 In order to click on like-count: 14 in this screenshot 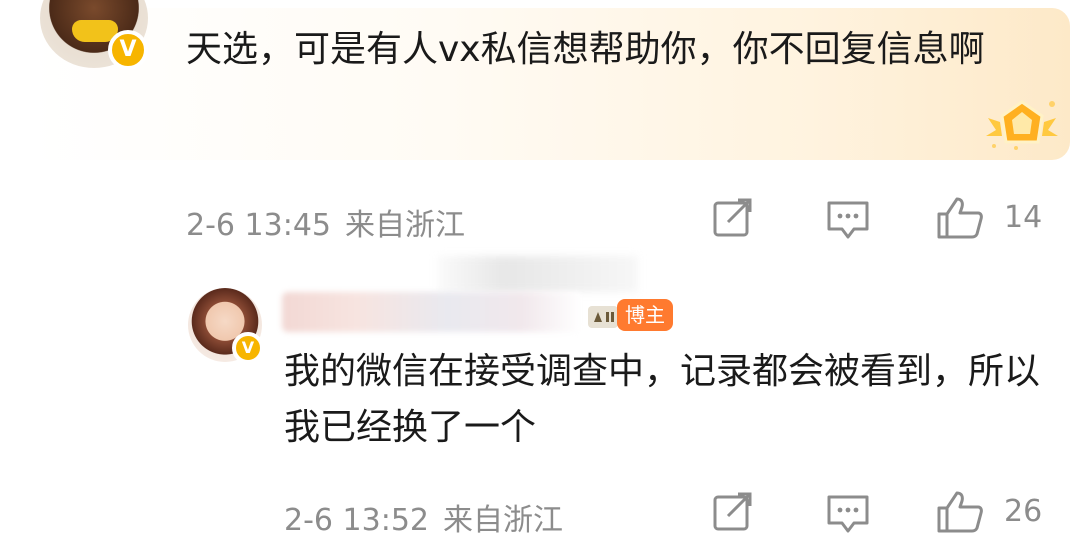, I will do `click(1023, 217)`.